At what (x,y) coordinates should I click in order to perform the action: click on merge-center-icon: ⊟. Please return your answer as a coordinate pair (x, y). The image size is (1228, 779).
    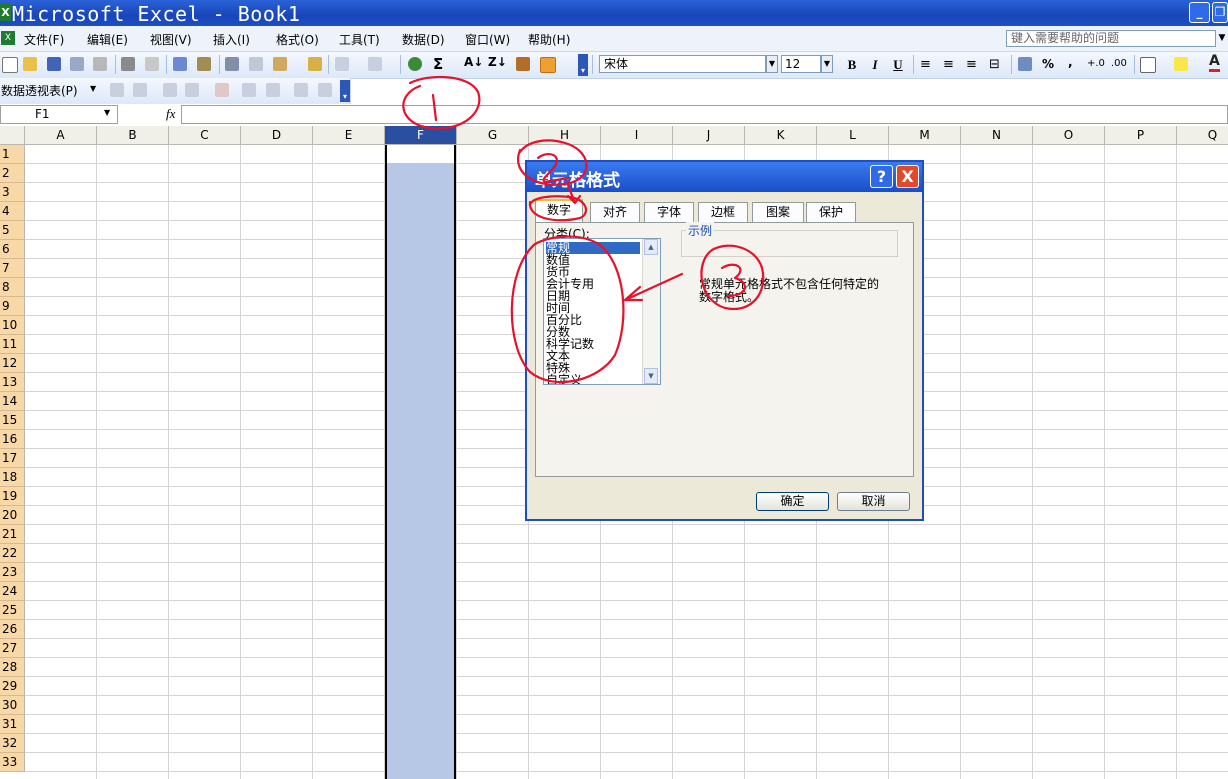
    Looking at the image, I should click on (994, 64).